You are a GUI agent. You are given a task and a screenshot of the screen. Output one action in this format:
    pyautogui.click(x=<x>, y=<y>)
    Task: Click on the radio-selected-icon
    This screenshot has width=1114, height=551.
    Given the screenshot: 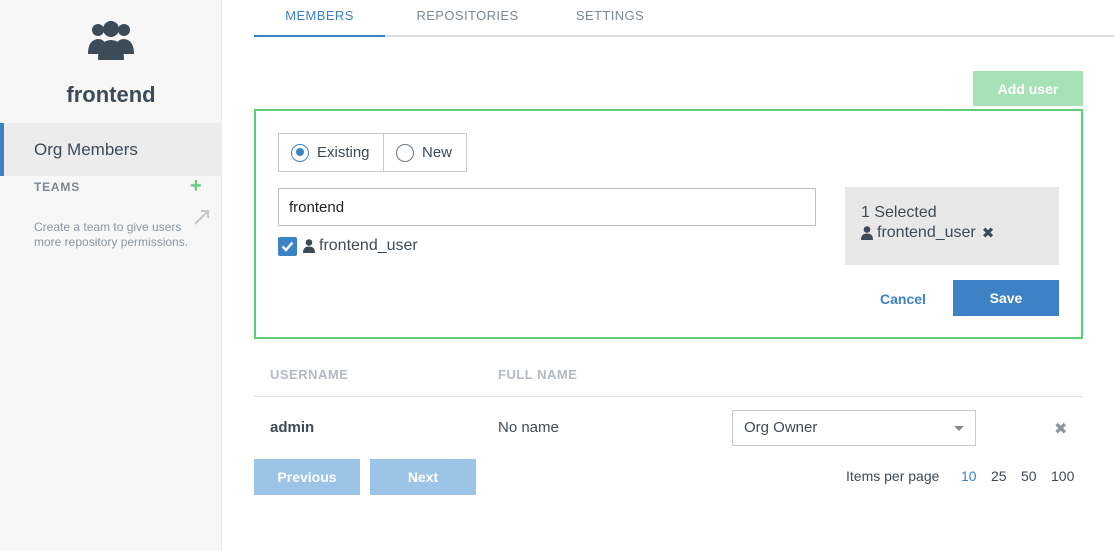 What is the action you would take?
    pyautogui.click(x=300, y=152)
    